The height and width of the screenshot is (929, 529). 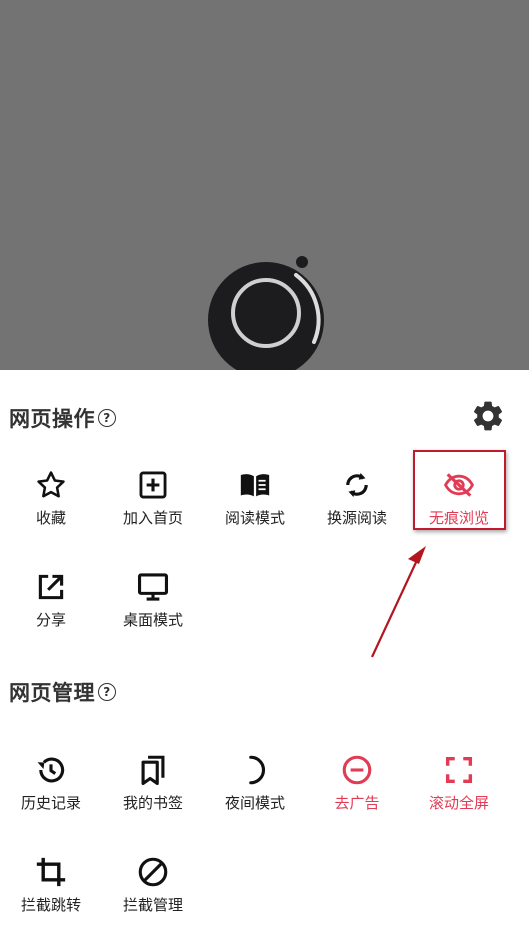 What do you see at coordinates (50, 620) in the screenshot?
I see `menu-item-label: 分享` at bounding box center [50, 620].